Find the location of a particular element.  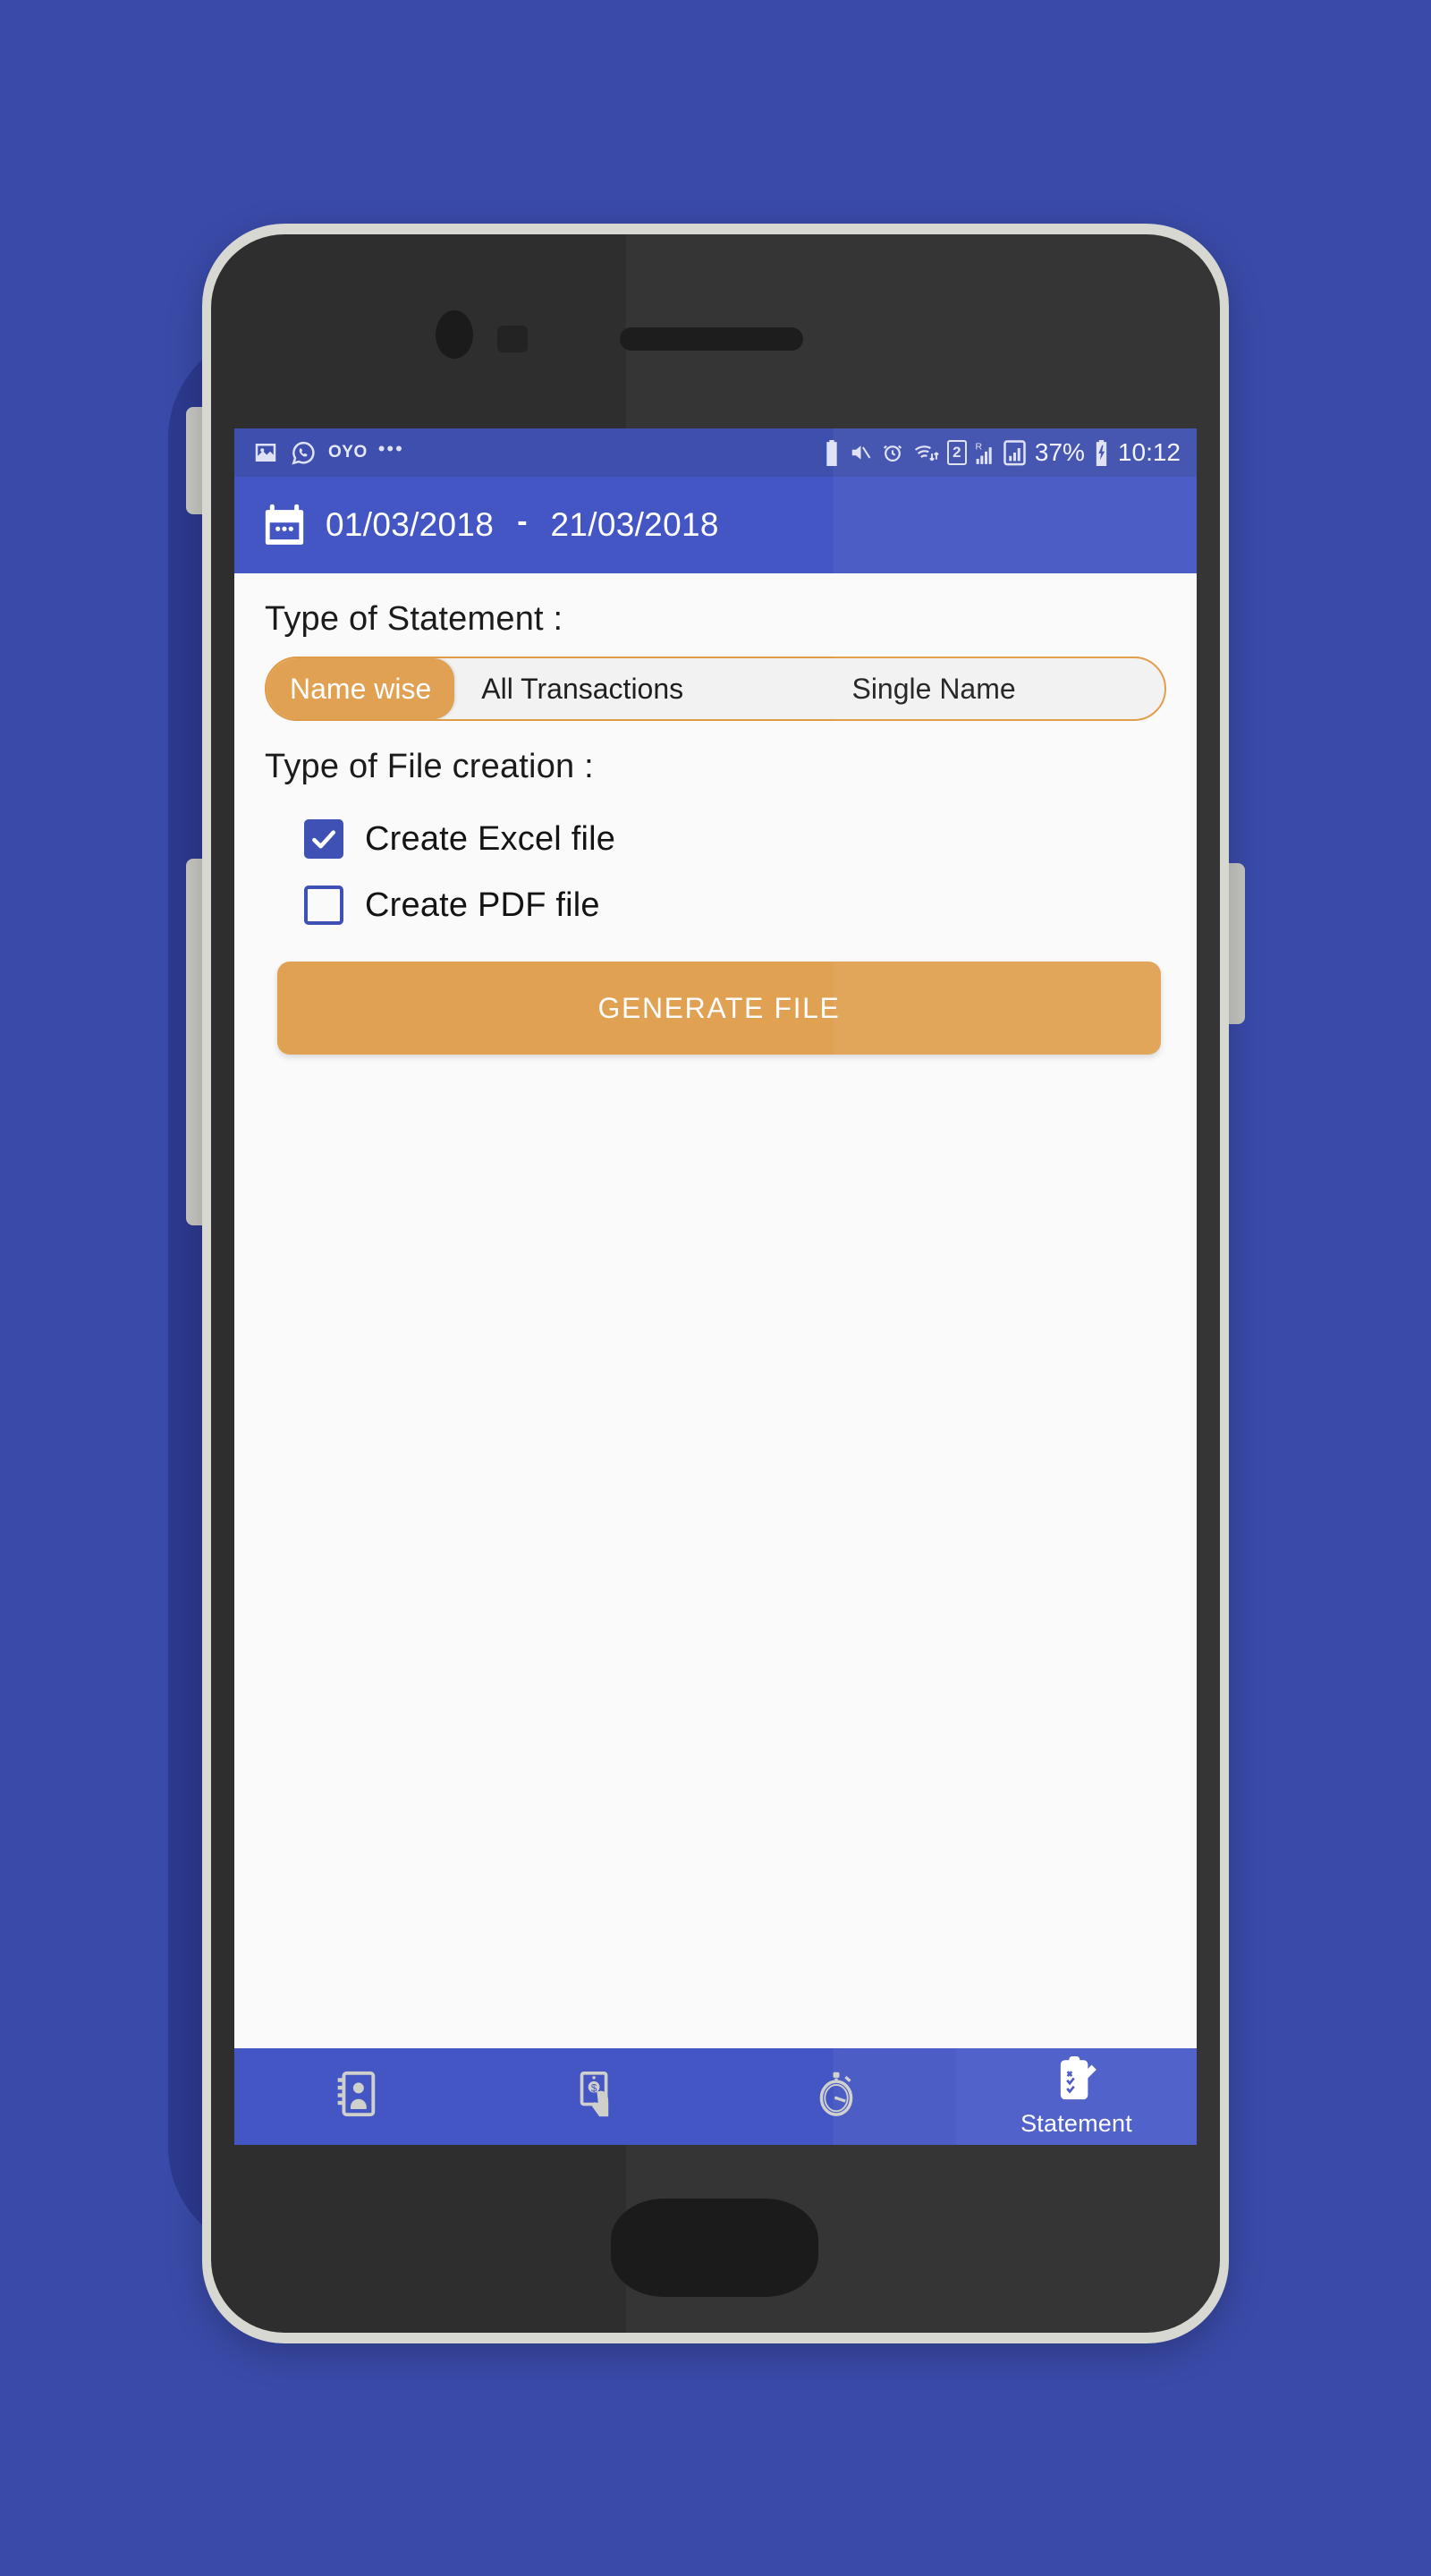

wifi-transfer-icon is located at coordinates (926, 452).